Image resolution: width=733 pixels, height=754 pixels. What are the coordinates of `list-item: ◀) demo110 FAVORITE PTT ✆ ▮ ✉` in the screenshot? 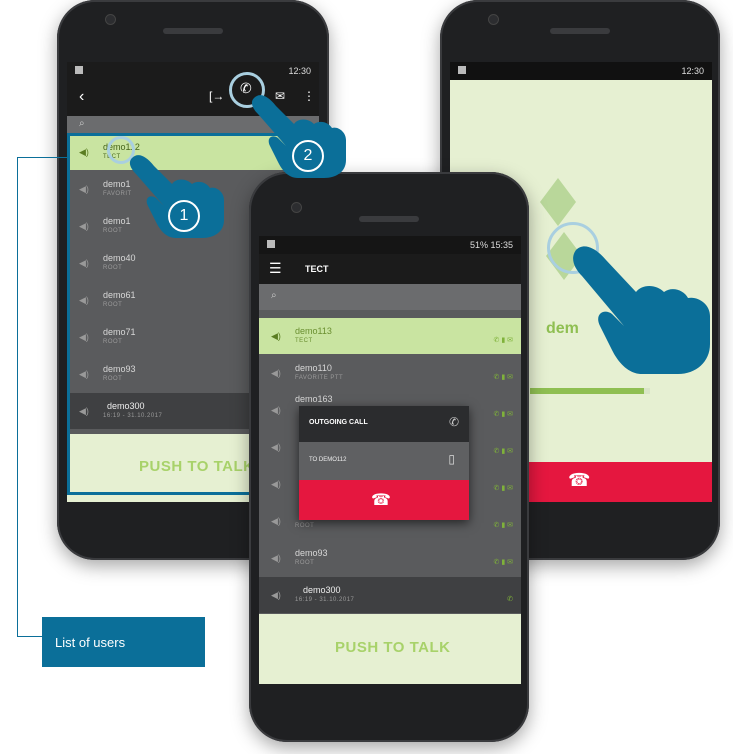 It's located at (390, 373).